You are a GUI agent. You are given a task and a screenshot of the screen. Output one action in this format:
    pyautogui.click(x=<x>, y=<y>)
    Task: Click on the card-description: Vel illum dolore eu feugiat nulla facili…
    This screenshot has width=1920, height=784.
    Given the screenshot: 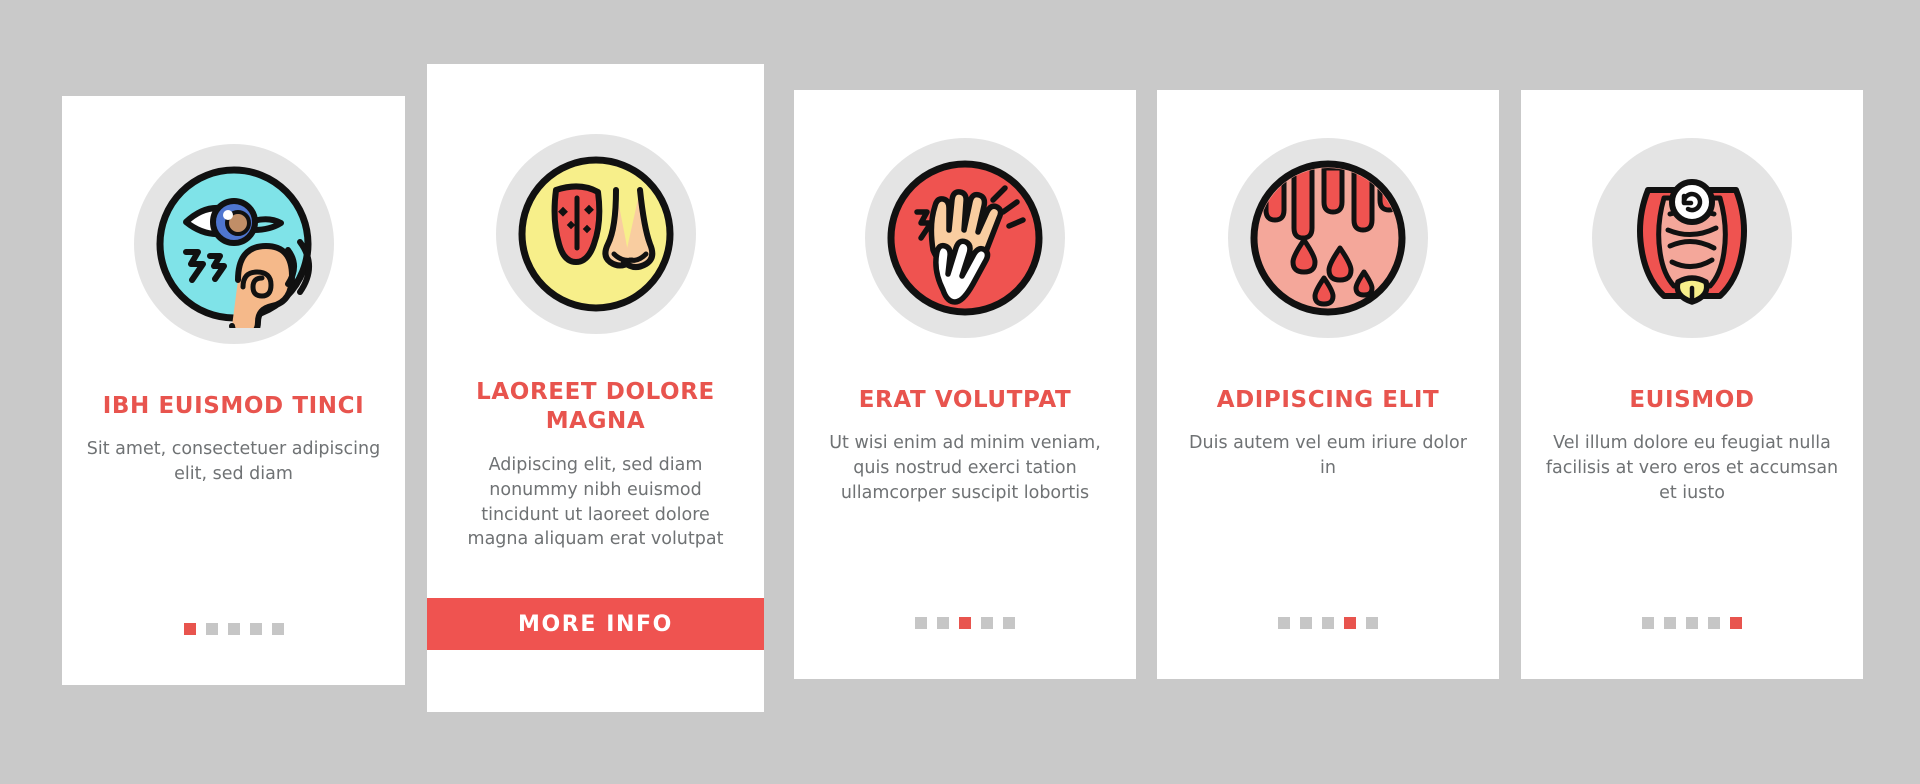 What is the action you would take?
    pyautogui.click(x=1692, y=468)
    